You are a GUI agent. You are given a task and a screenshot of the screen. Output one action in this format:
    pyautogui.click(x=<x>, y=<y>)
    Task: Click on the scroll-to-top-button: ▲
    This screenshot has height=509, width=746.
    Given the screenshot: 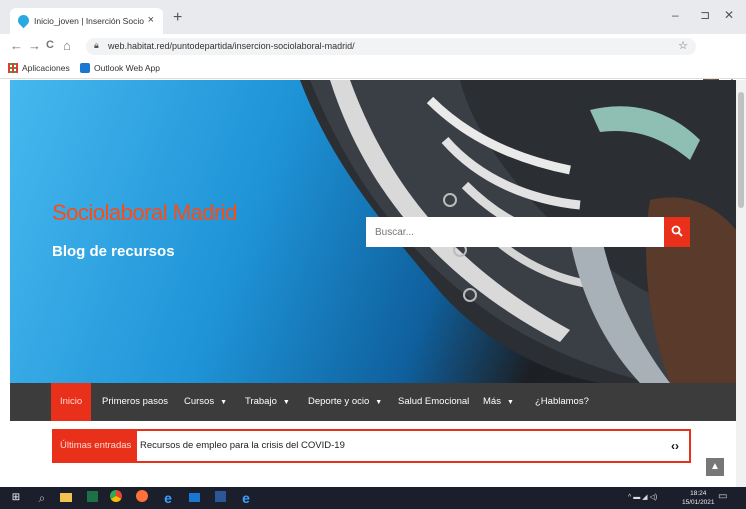 What is the action you would take?
    pyautogui.click(x=715, y=467)
    